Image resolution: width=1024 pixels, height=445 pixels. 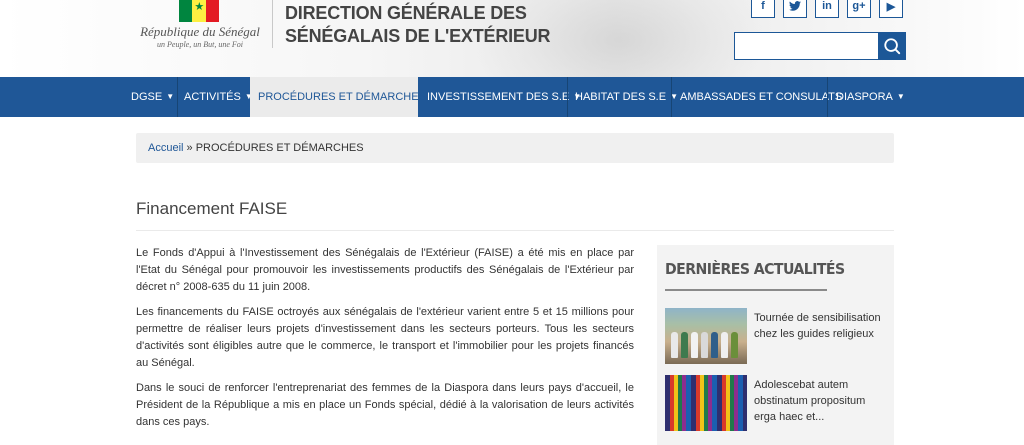 I want to click on nav-item-label: PROCÉDURES ET DÉMARCHES, so click(x=342, y=97).